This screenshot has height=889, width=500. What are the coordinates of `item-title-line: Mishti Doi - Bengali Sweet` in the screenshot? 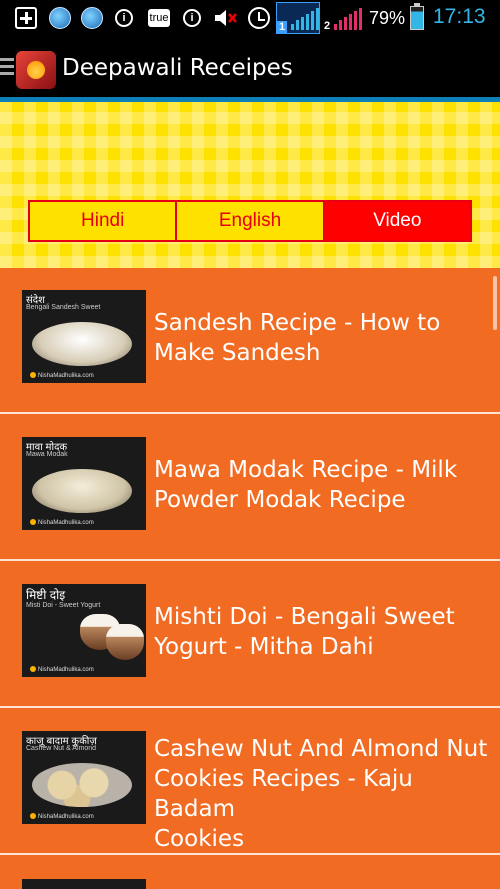 It's located at (304, 617).